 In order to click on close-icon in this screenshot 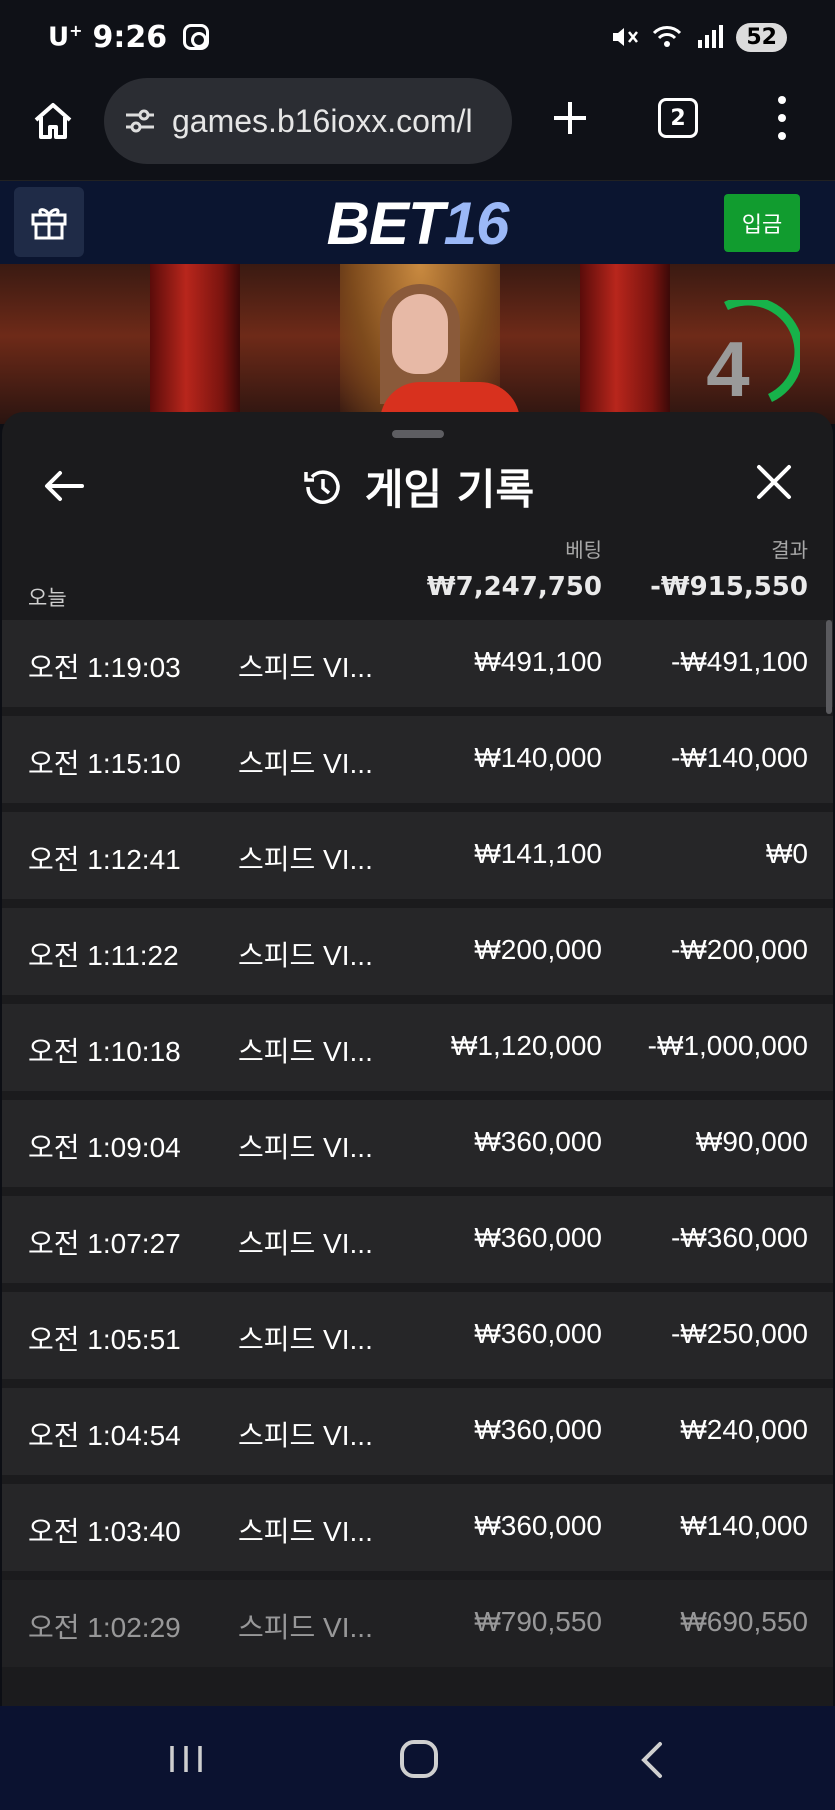, I will do `click(774, 482)`.